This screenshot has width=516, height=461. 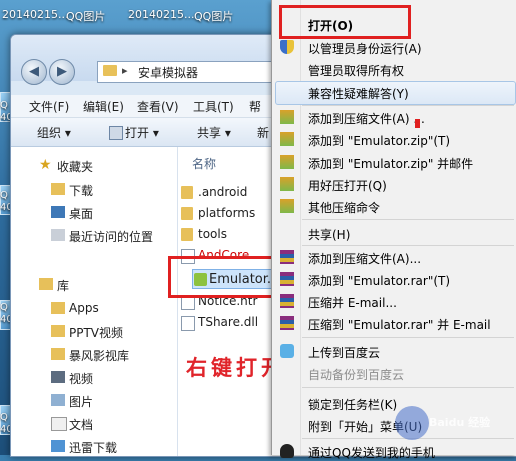 I want to click on column-header-name: 名称, so click(x=204, y=163).